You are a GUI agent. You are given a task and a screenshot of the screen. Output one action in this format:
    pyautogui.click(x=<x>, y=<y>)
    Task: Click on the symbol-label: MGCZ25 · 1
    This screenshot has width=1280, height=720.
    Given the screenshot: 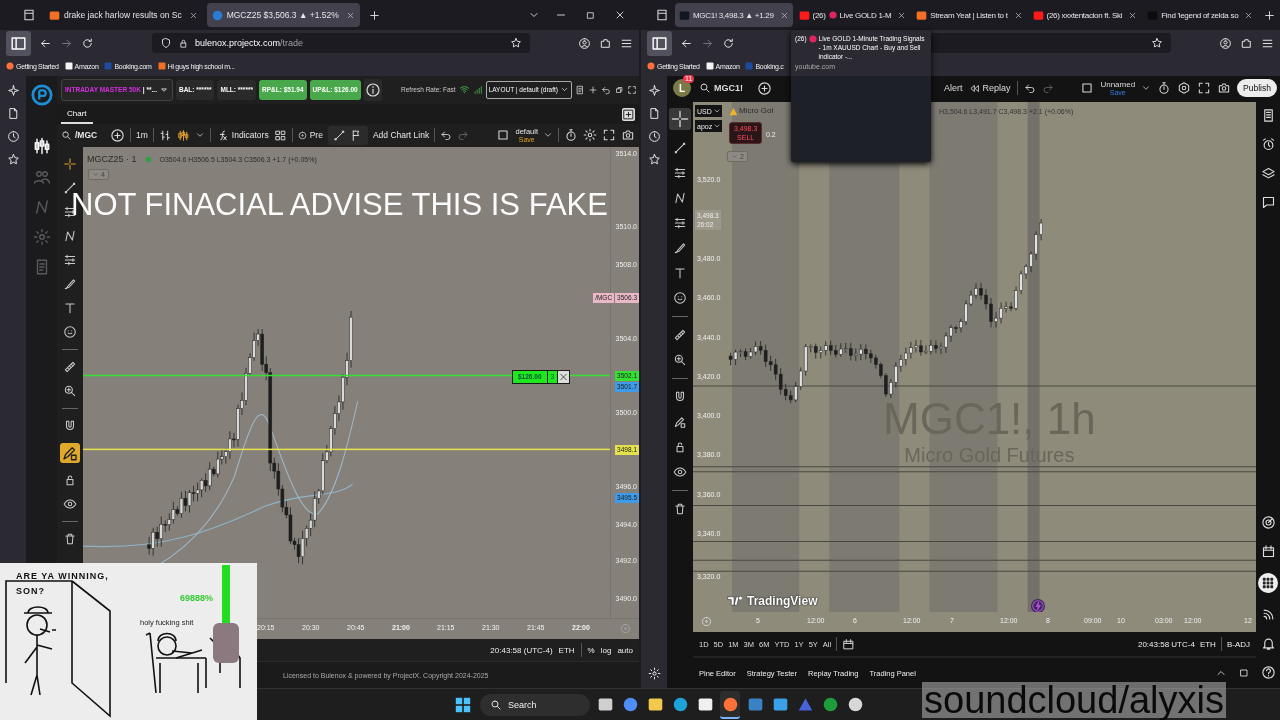 What is the action you would take?
    pyautogui.click(x=112, y=159)
    